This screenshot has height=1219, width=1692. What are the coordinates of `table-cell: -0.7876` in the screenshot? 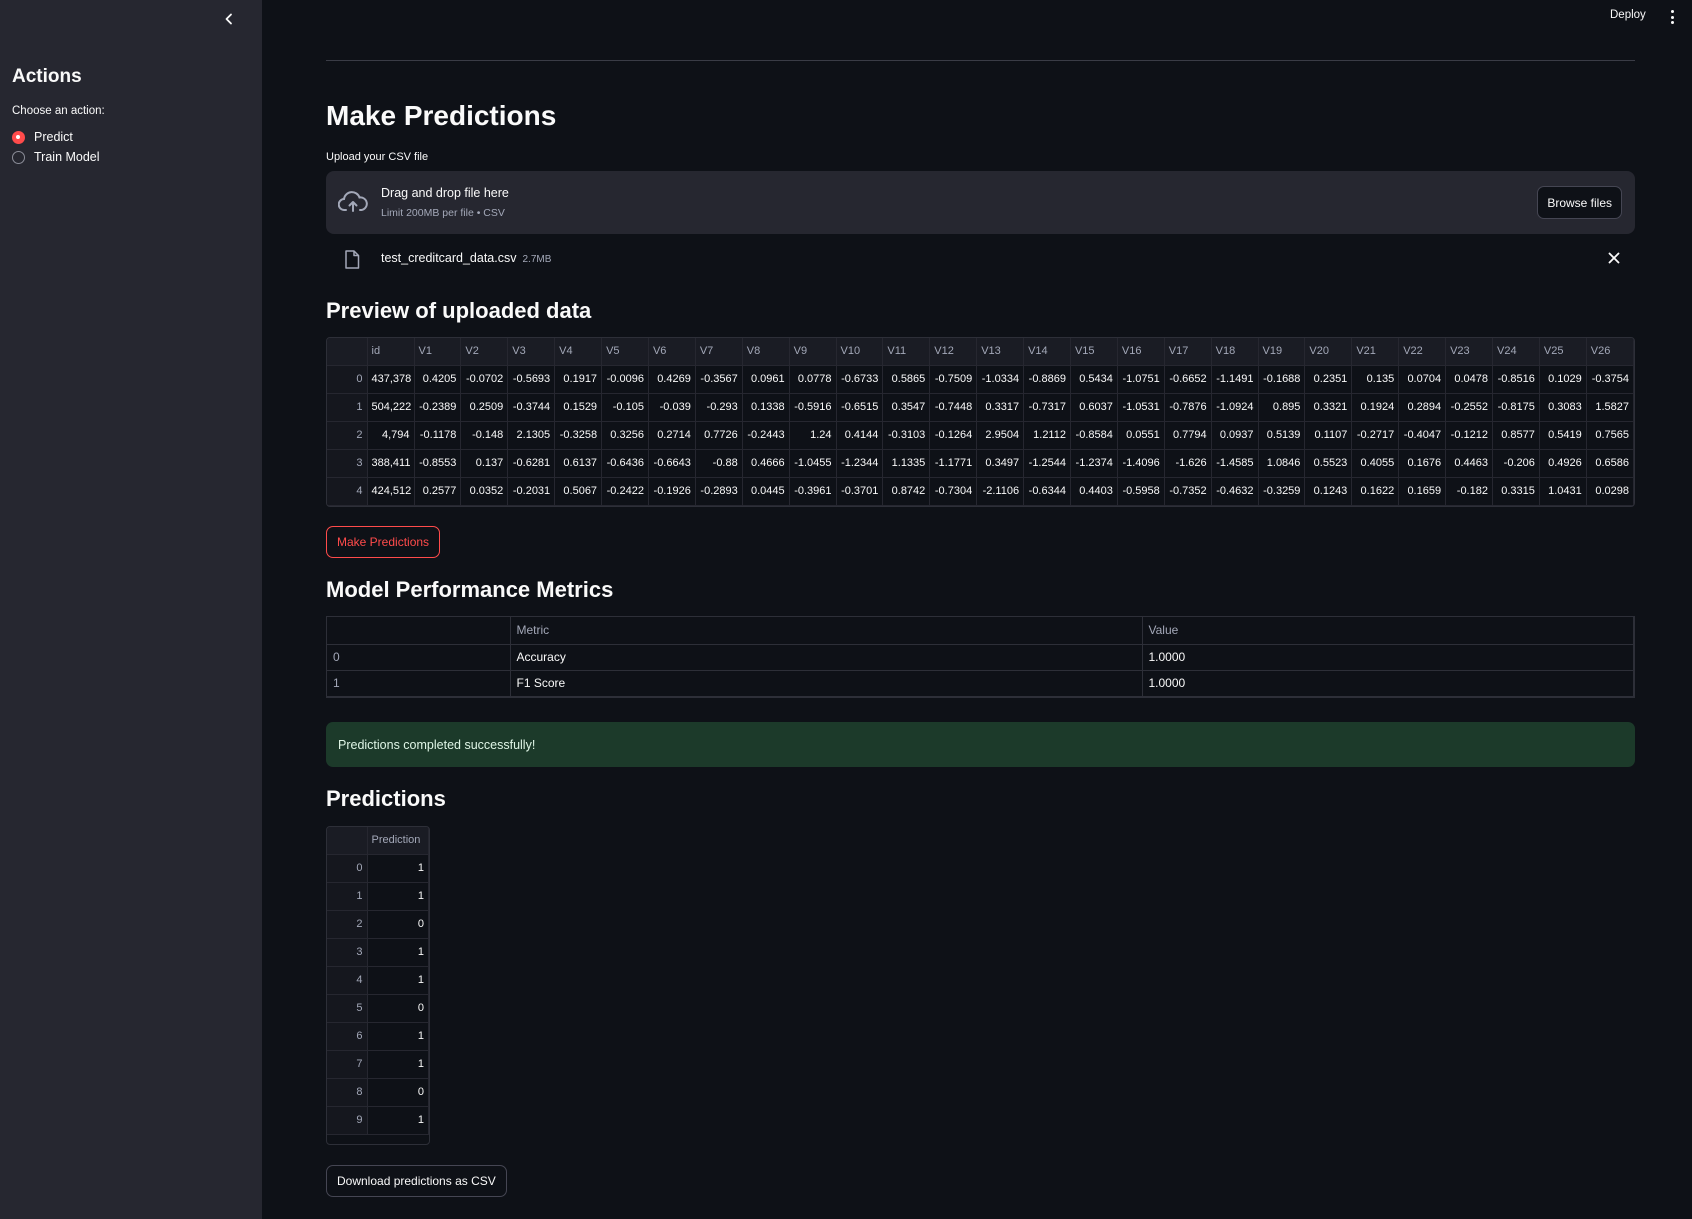 It's located at (1188, 407).